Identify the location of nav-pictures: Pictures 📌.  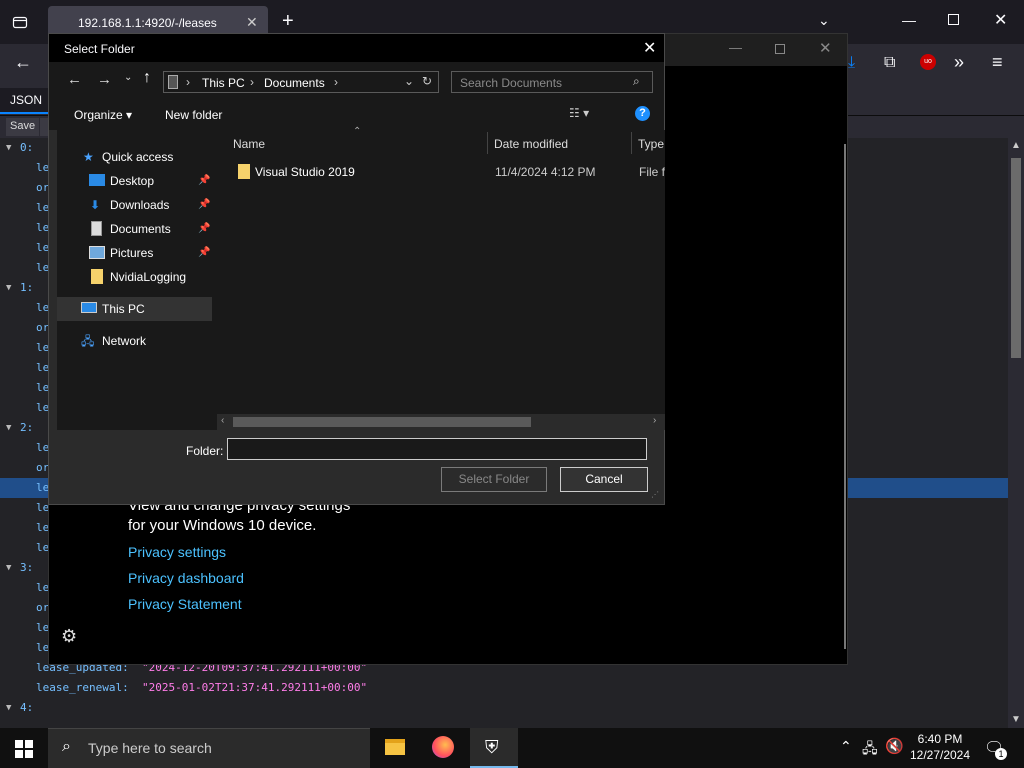
(134, 253).